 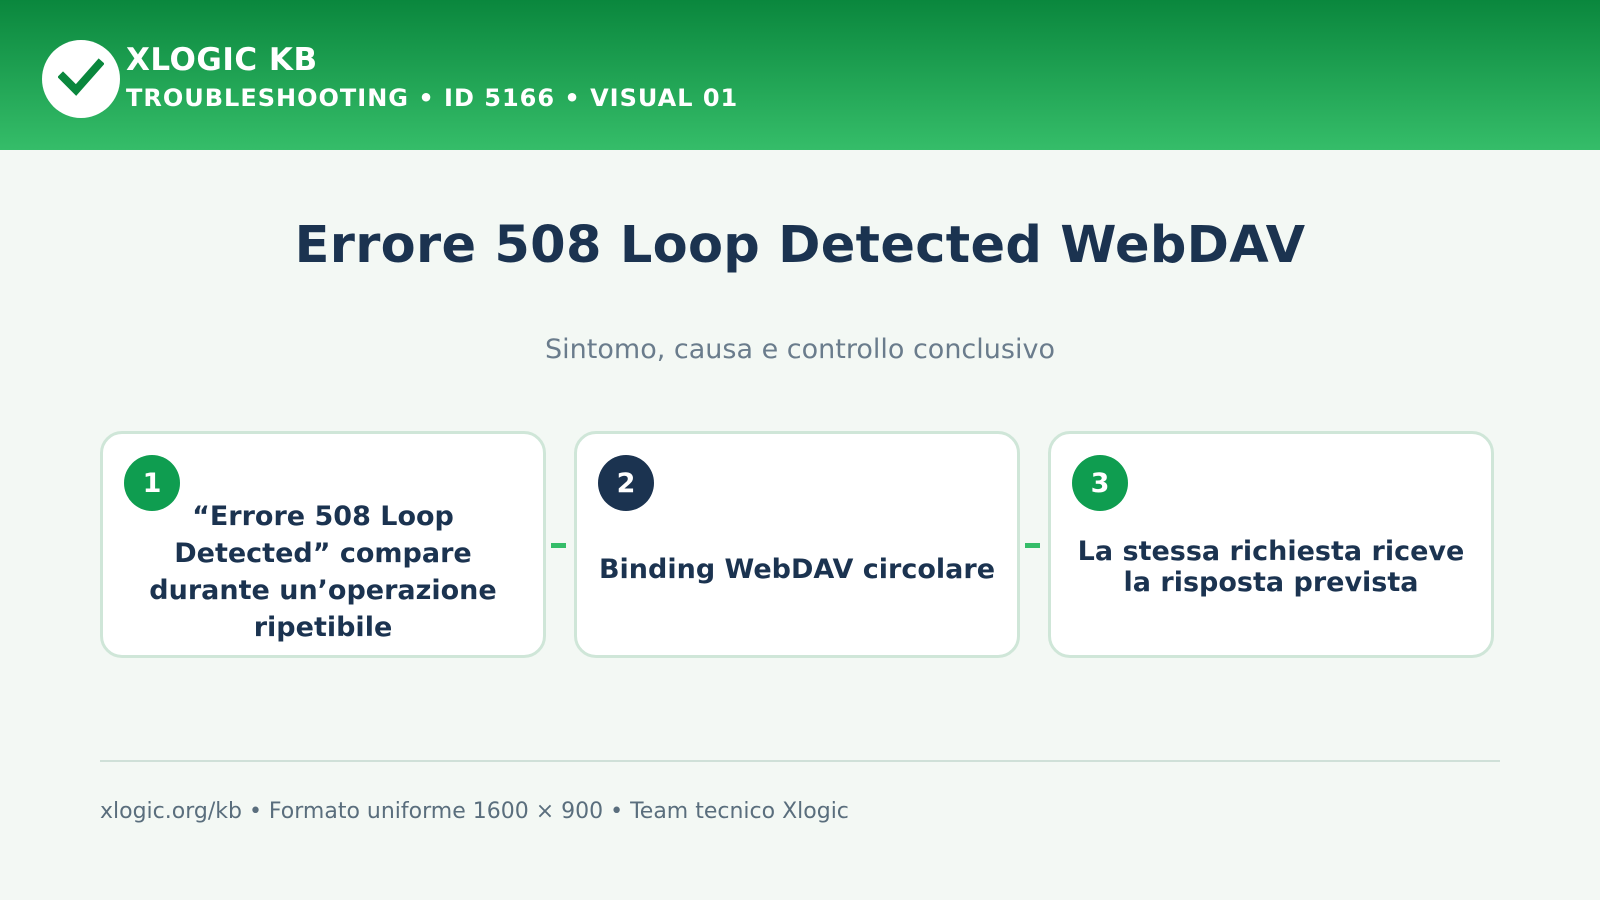 I want to click on footer-divider, so click(x=800, y=761).